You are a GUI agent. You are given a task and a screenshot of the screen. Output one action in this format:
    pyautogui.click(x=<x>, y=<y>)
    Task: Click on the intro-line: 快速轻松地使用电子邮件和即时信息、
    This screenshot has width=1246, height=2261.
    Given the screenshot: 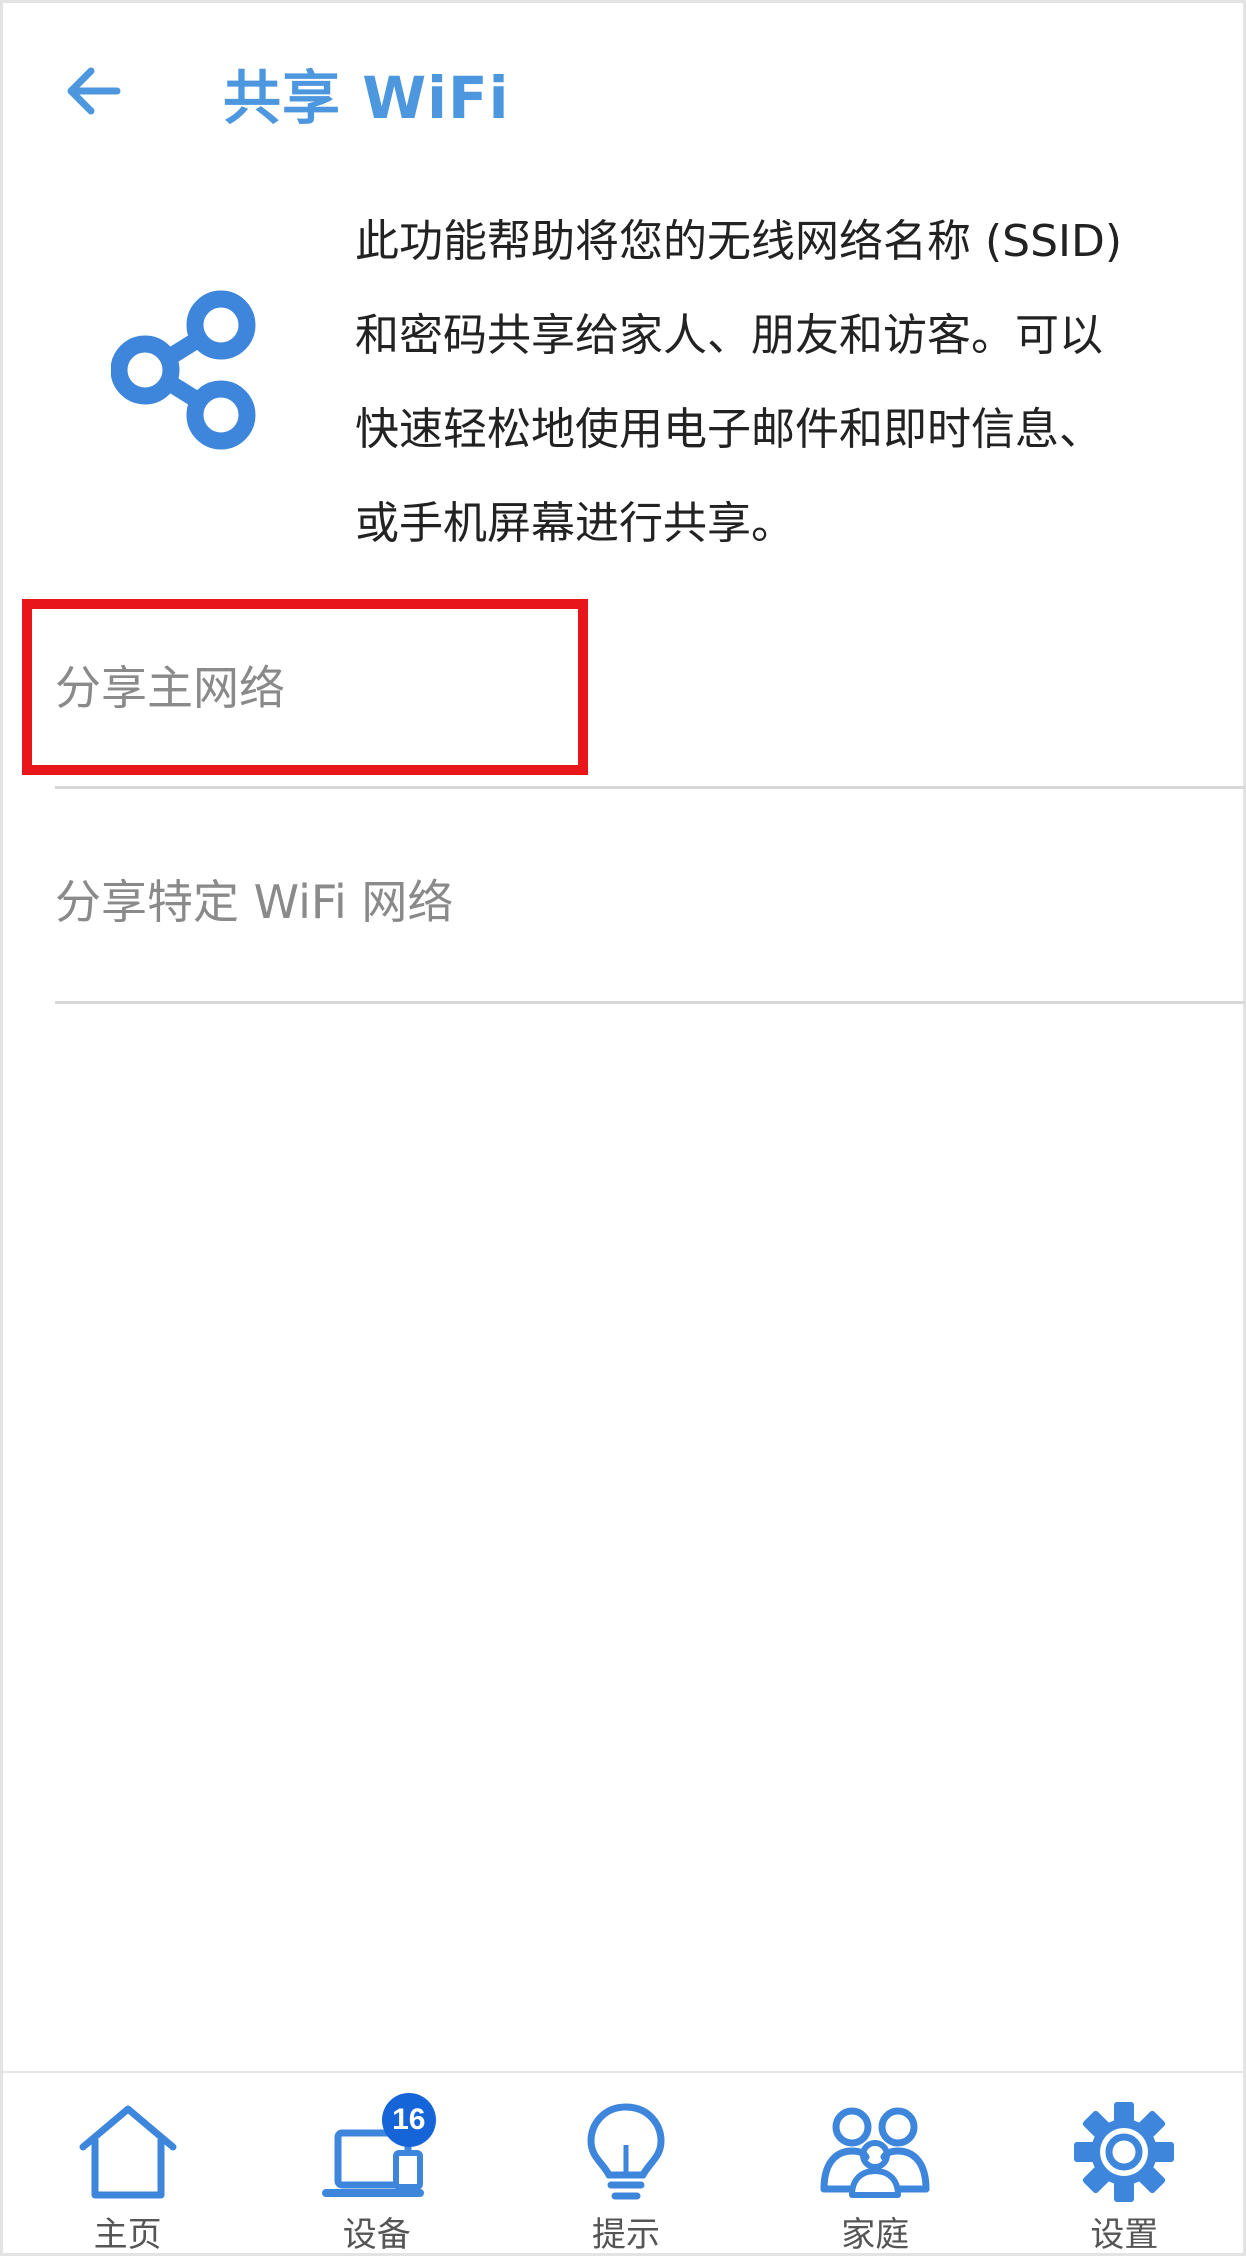 What is the action you would take?
    pyautogui.click(x=729, y=429)
    